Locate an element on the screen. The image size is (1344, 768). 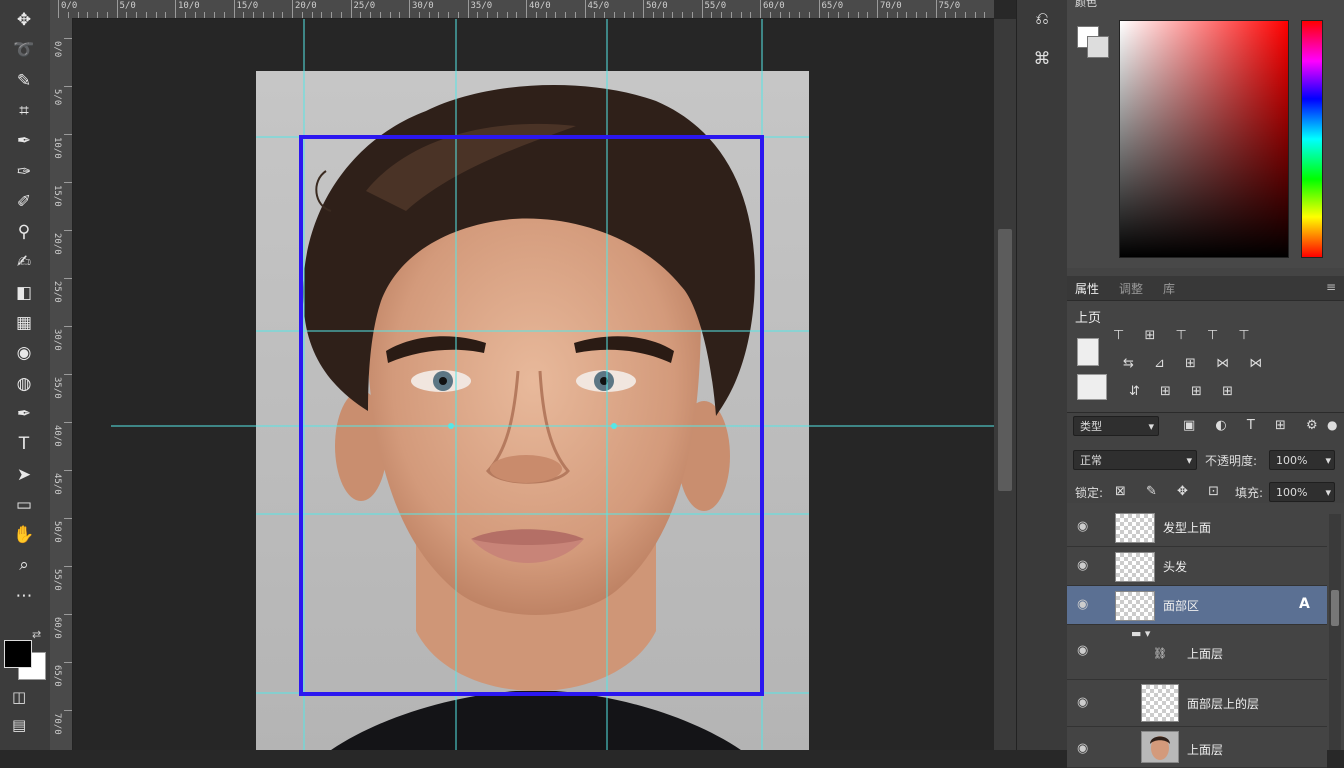
ruler-label: 65/0 is located at coordinates (57, 676).